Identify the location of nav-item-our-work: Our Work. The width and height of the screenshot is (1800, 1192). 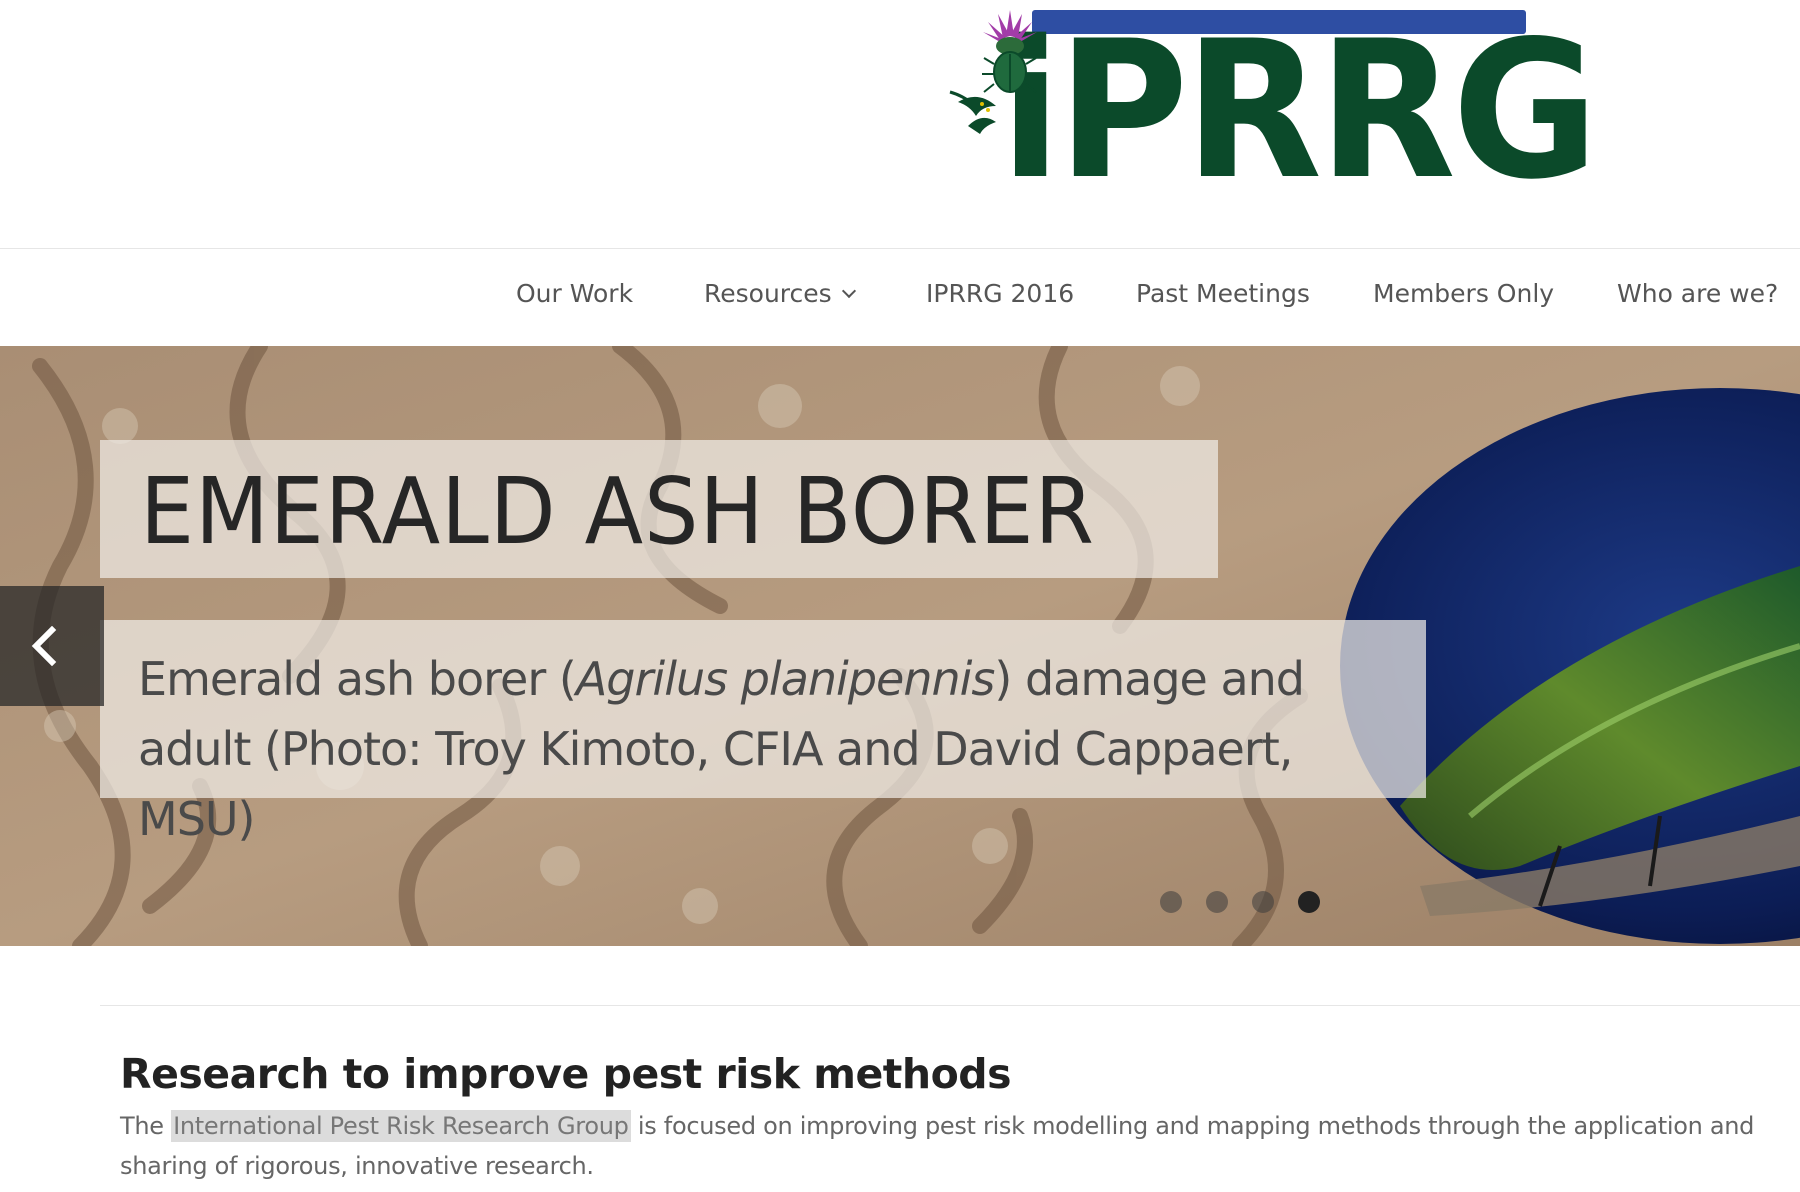
(574, 293).